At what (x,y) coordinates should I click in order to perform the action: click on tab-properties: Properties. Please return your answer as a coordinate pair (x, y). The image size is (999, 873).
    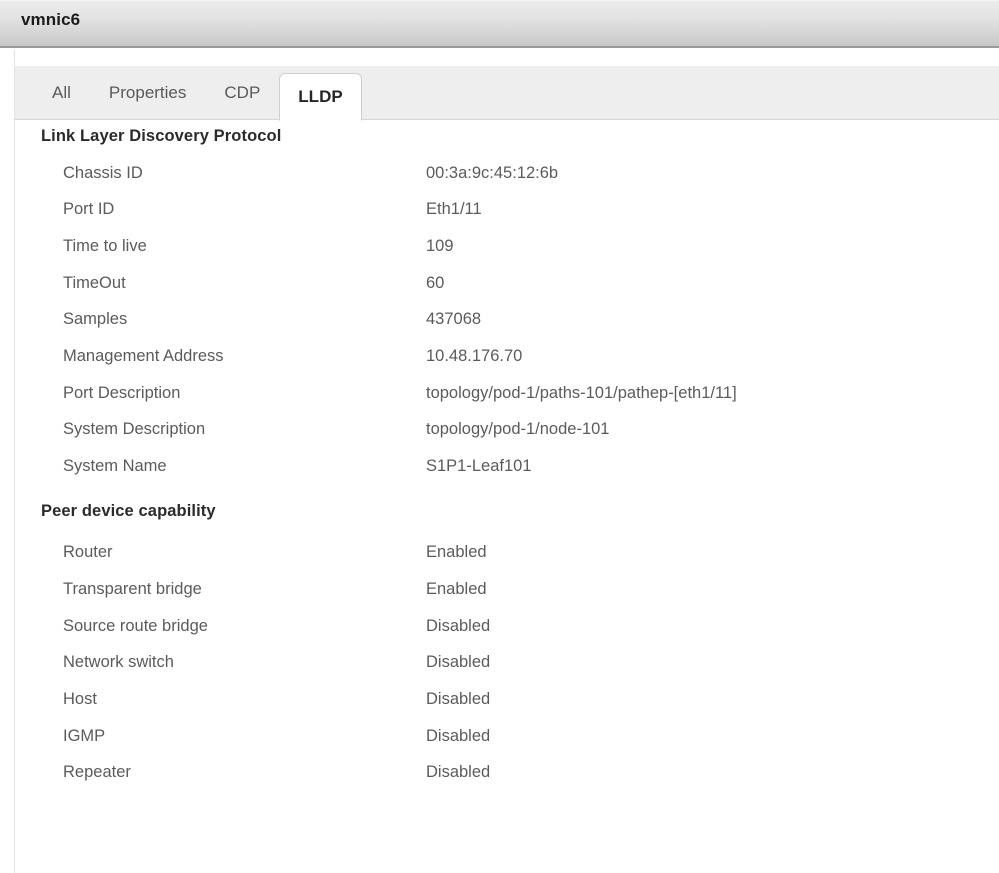
    Looking at the image, I should click on (147, 93).